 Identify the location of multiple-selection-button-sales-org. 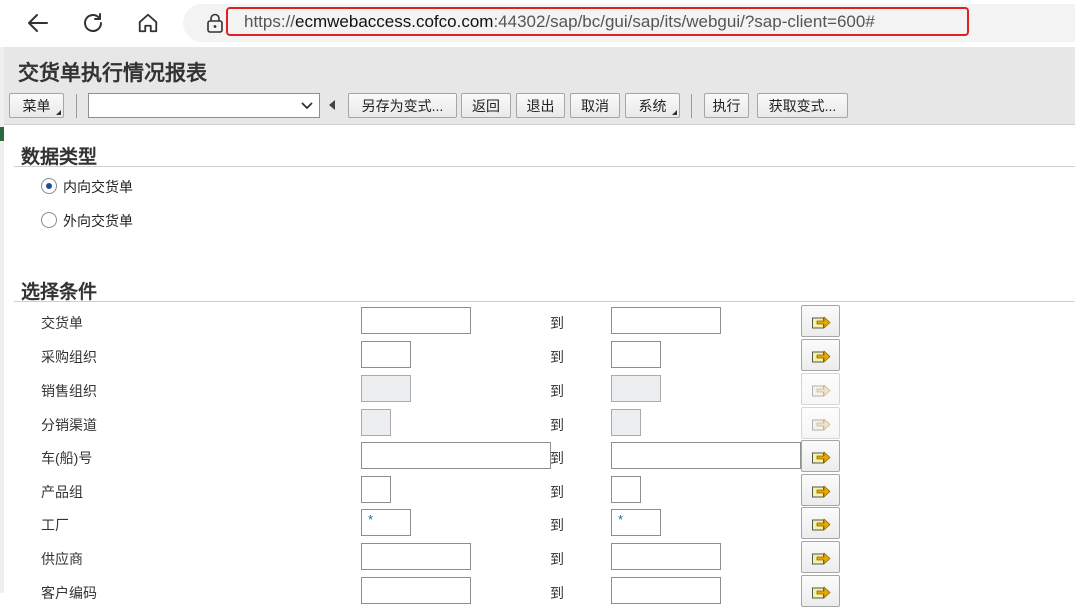
(820, 389).